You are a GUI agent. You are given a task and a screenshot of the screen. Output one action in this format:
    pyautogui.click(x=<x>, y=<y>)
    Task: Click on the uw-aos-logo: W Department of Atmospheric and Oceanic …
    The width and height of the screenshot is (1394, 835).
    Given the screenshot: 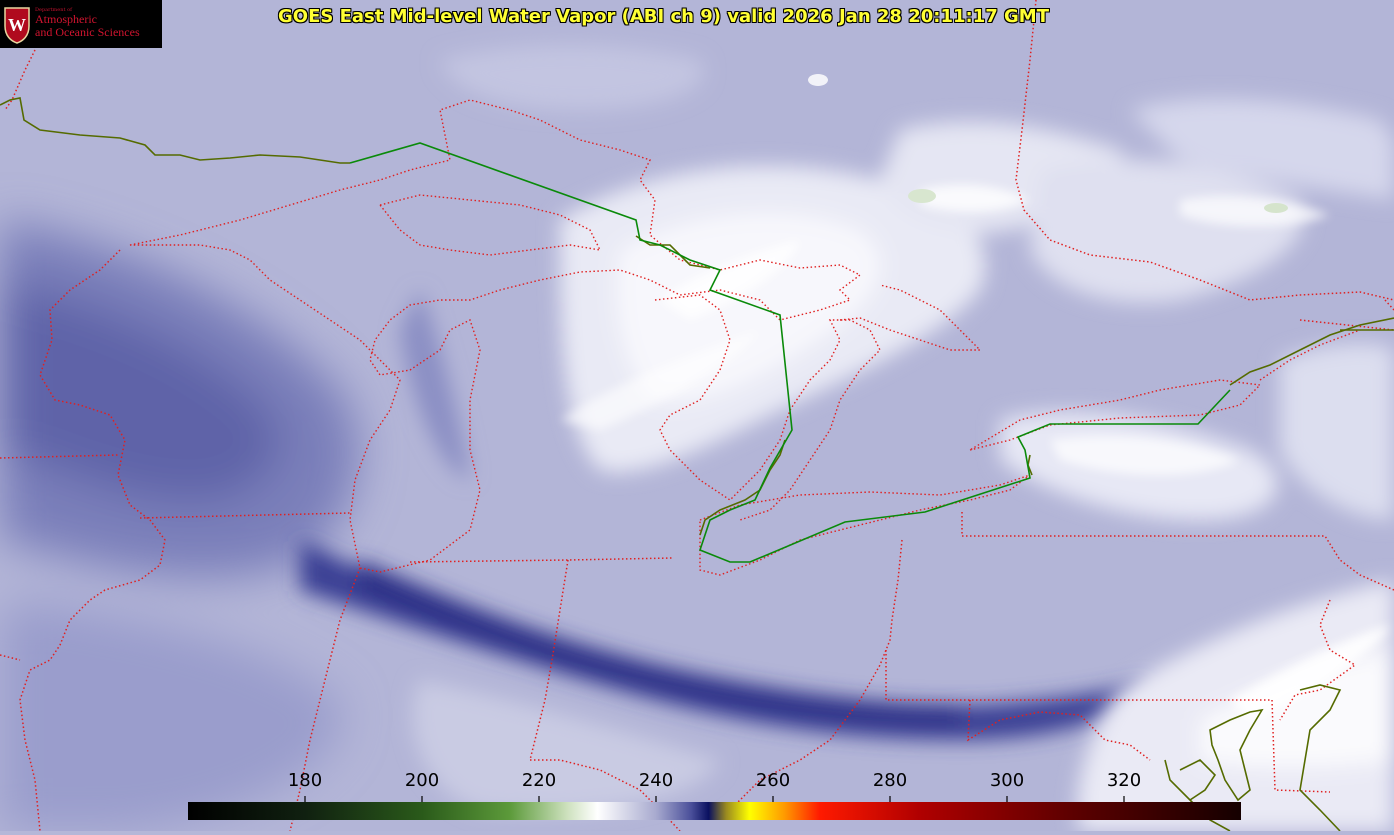 What is the action you would take?
    pyautogui.click(x=81, y=24)
    